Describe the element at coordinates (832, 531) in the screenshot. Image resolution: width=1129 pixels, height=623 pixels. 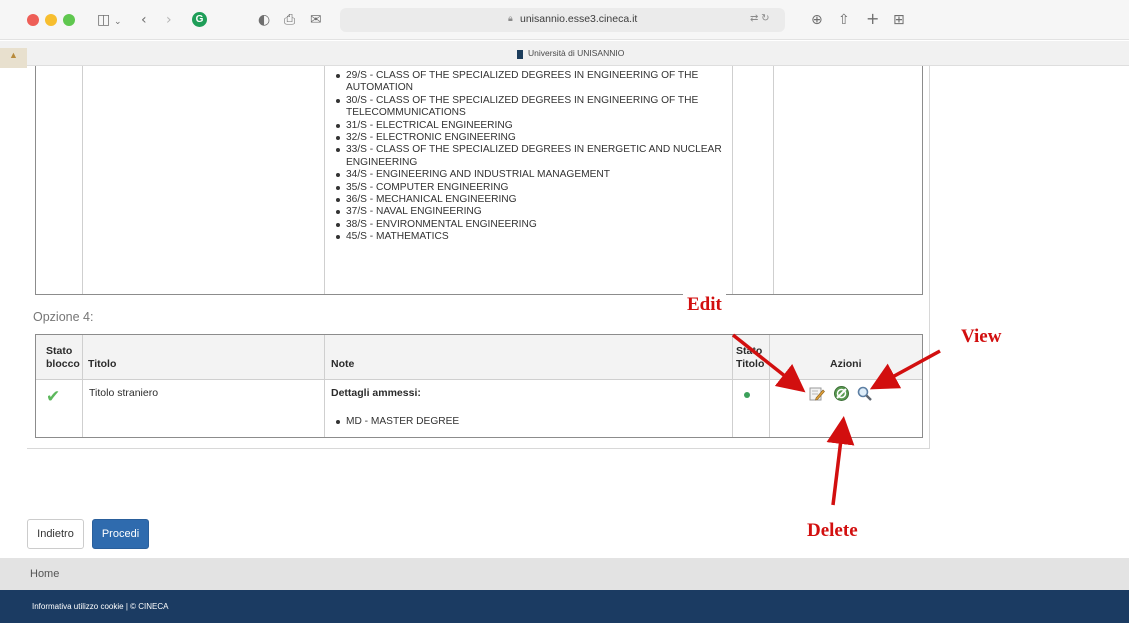
I see `delete-annotation: Delete` at that location.